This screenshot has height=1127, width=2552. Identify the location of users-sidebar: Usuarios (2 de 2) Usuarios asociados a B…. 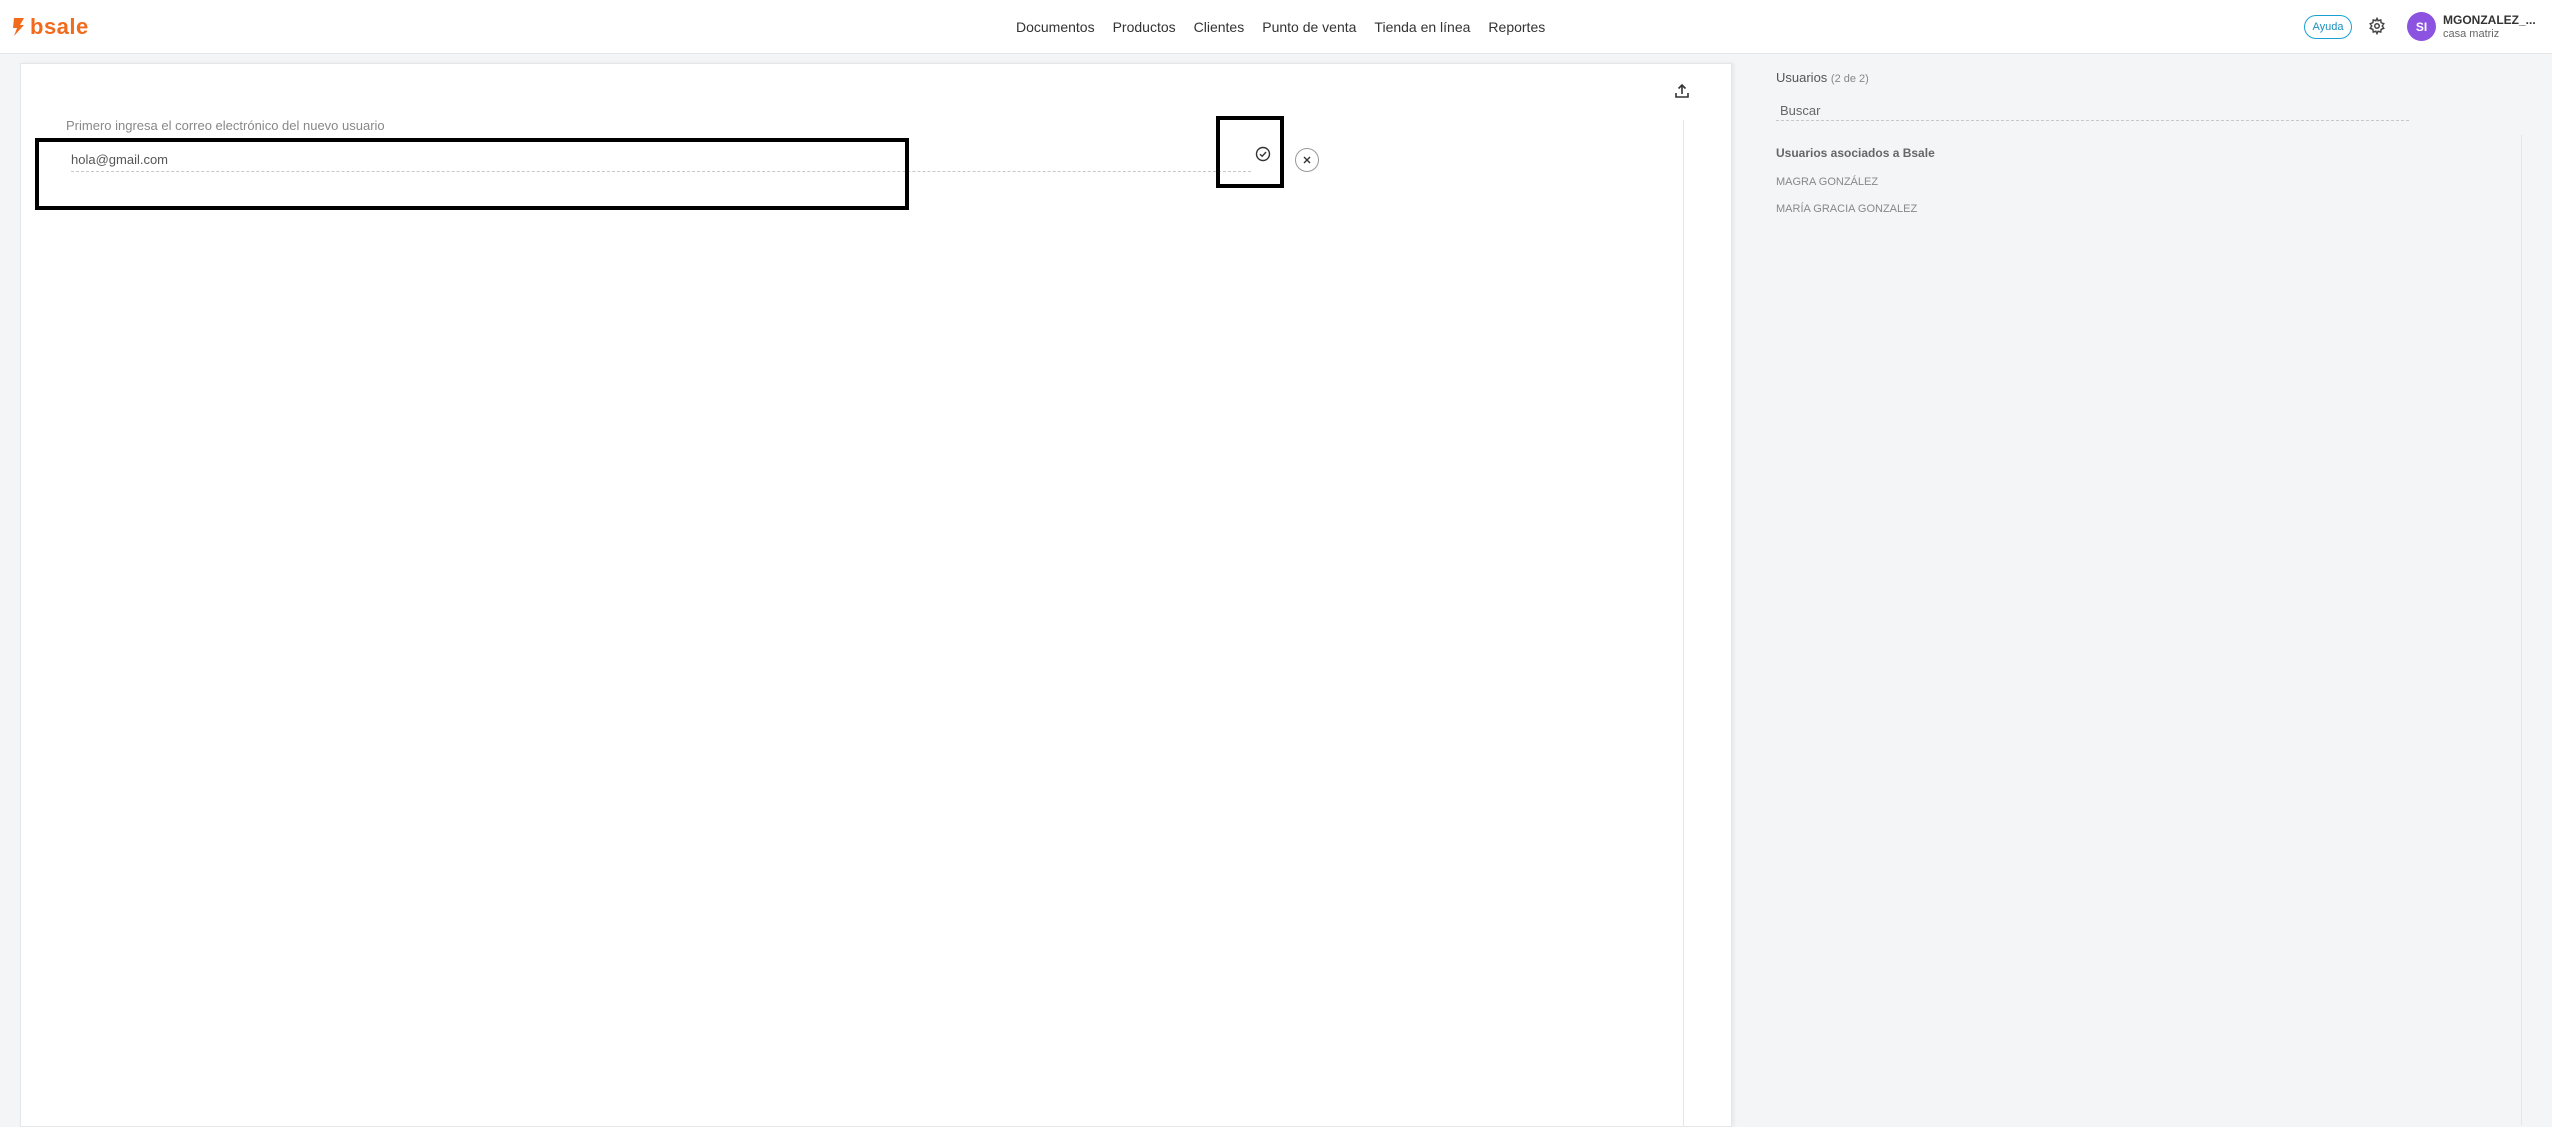
(2096, 142).